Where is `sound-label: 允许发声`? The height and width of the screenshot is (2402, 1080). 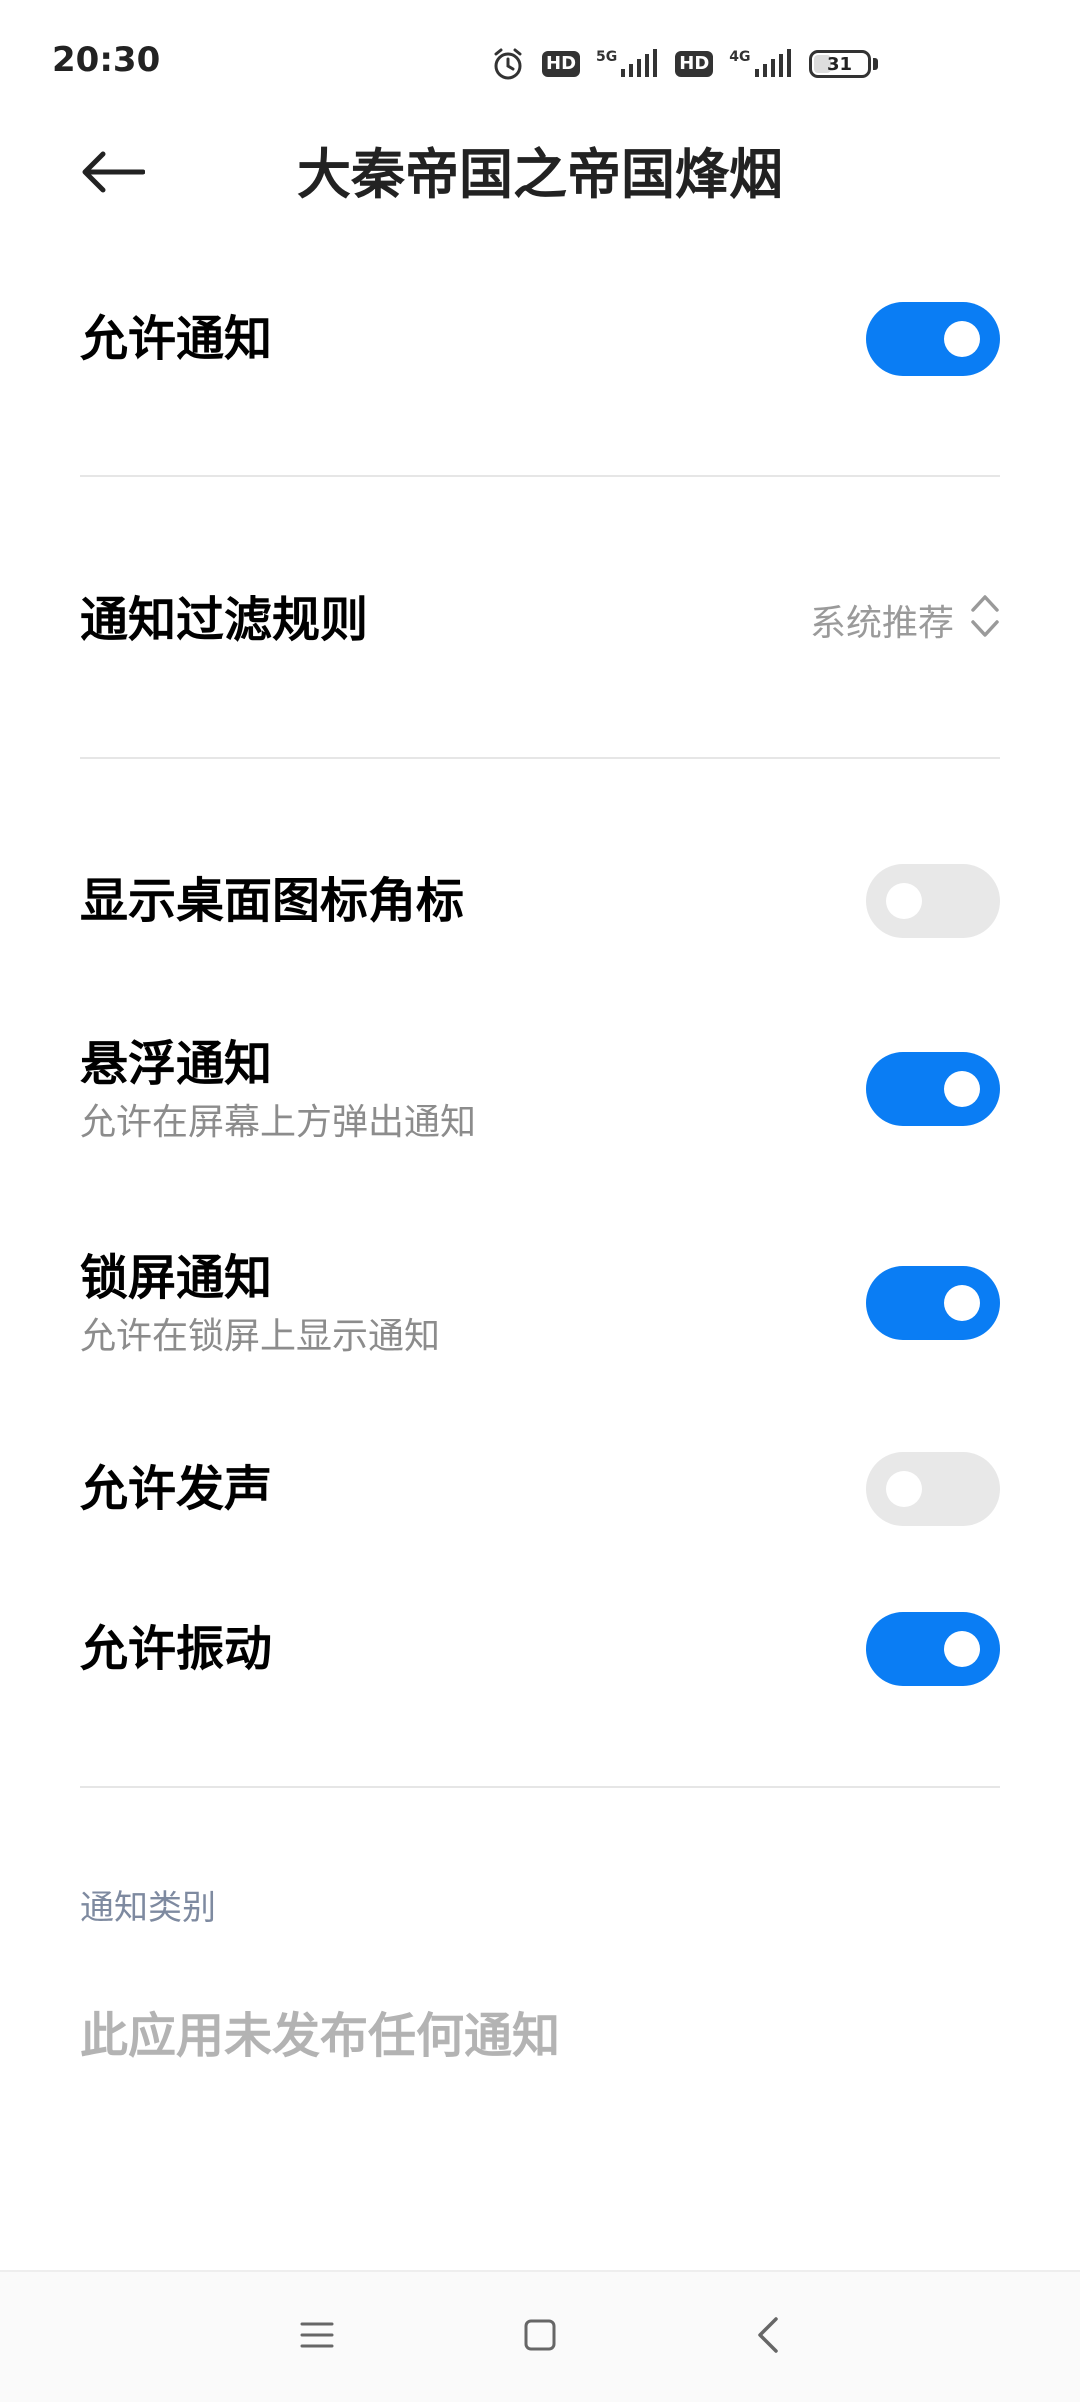 sound-label: 允许发声 is located at coordinates (176, 1489).